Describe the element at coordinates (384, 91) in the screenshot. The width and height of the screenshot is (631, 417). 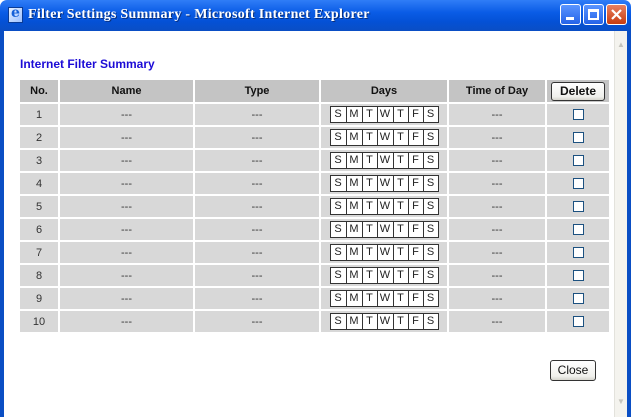
I see `column-header-days: Days` at that location.